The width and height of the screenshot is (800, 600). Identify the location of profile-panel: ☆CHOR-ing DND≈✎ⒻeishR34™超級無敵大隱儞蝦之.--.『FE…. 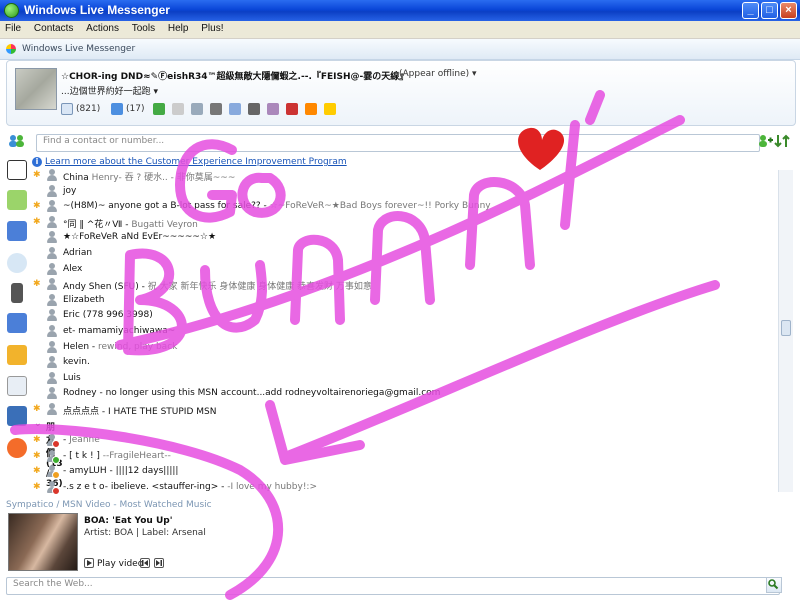
(401, 93).